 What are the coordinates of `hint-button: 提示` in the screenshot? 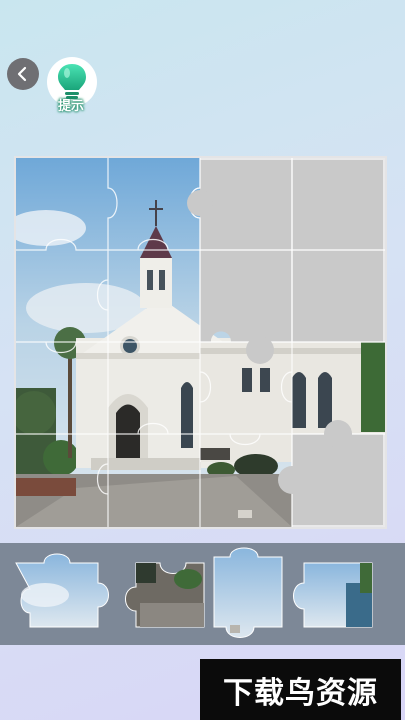 It's located at (71, 85).